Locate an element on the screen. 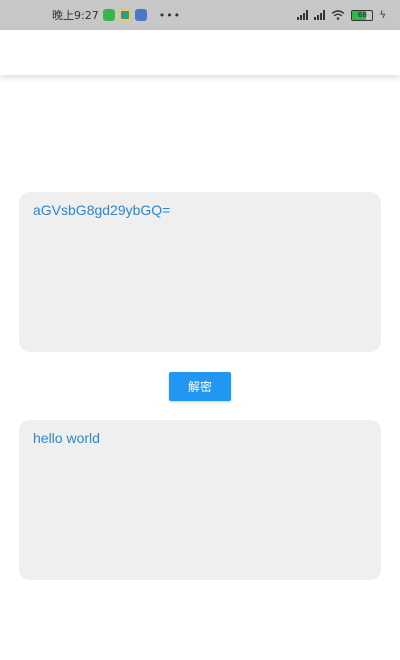 The image size is (400, 660). battery-level: 68 is located at coordinates (362, 15).